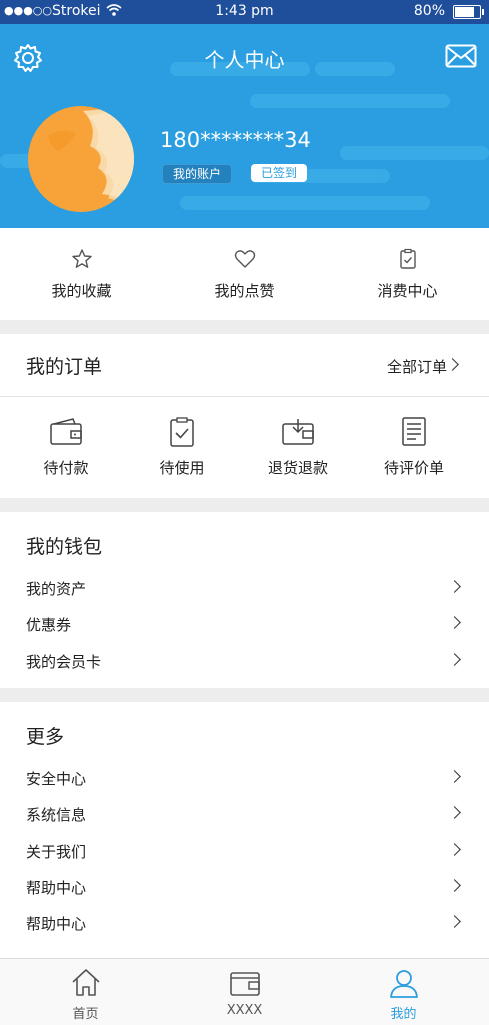 The height and width of the screenshot is (1025, 489). Describe the element at coordinates (297, 468) in the screenshot. I see `order-returns-refunds-label: 退货退款` at that location.